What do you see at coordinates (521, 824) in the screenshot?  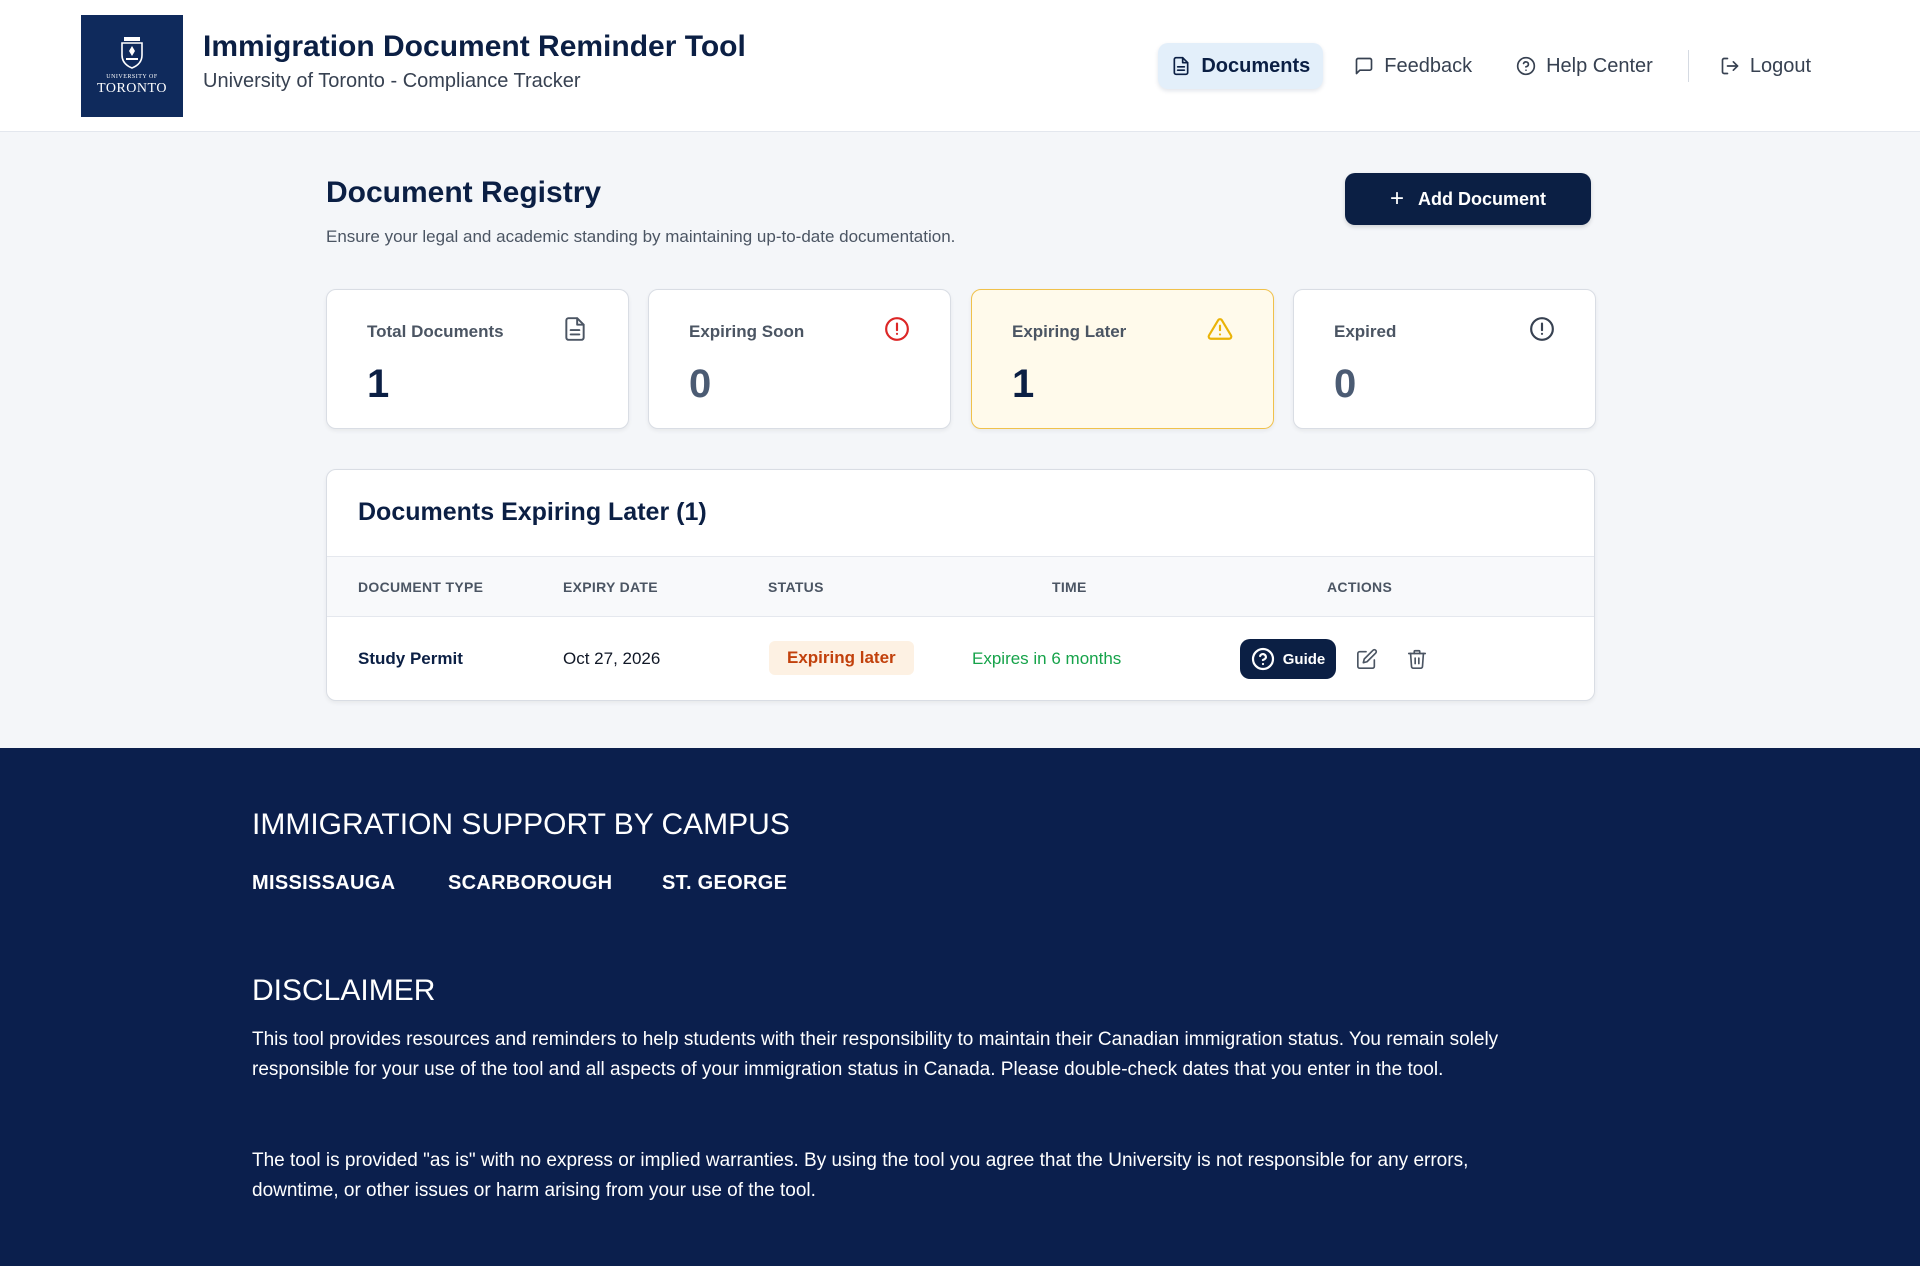 I see `support-heading: IMMIGRATION SUPPORT BY CAMPUS` at bounding box center [521, 824].